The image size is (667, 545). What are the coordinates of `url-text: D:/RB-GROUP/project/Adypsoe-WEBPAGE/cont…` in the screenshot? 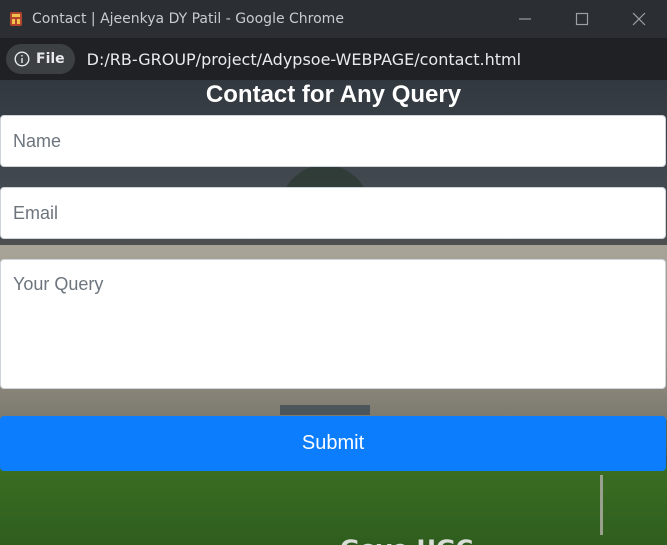 It's located at (304, 59).